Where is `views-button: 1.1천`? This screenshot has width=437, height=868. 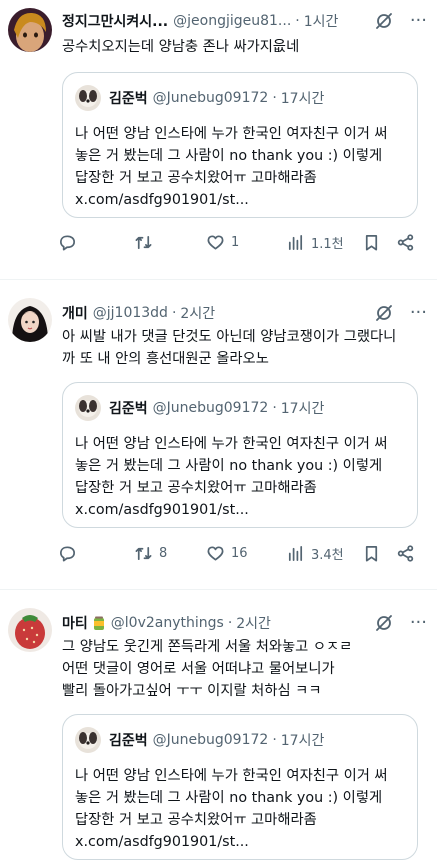
views-button: 1.1천 is located at coordinates (315, 242).